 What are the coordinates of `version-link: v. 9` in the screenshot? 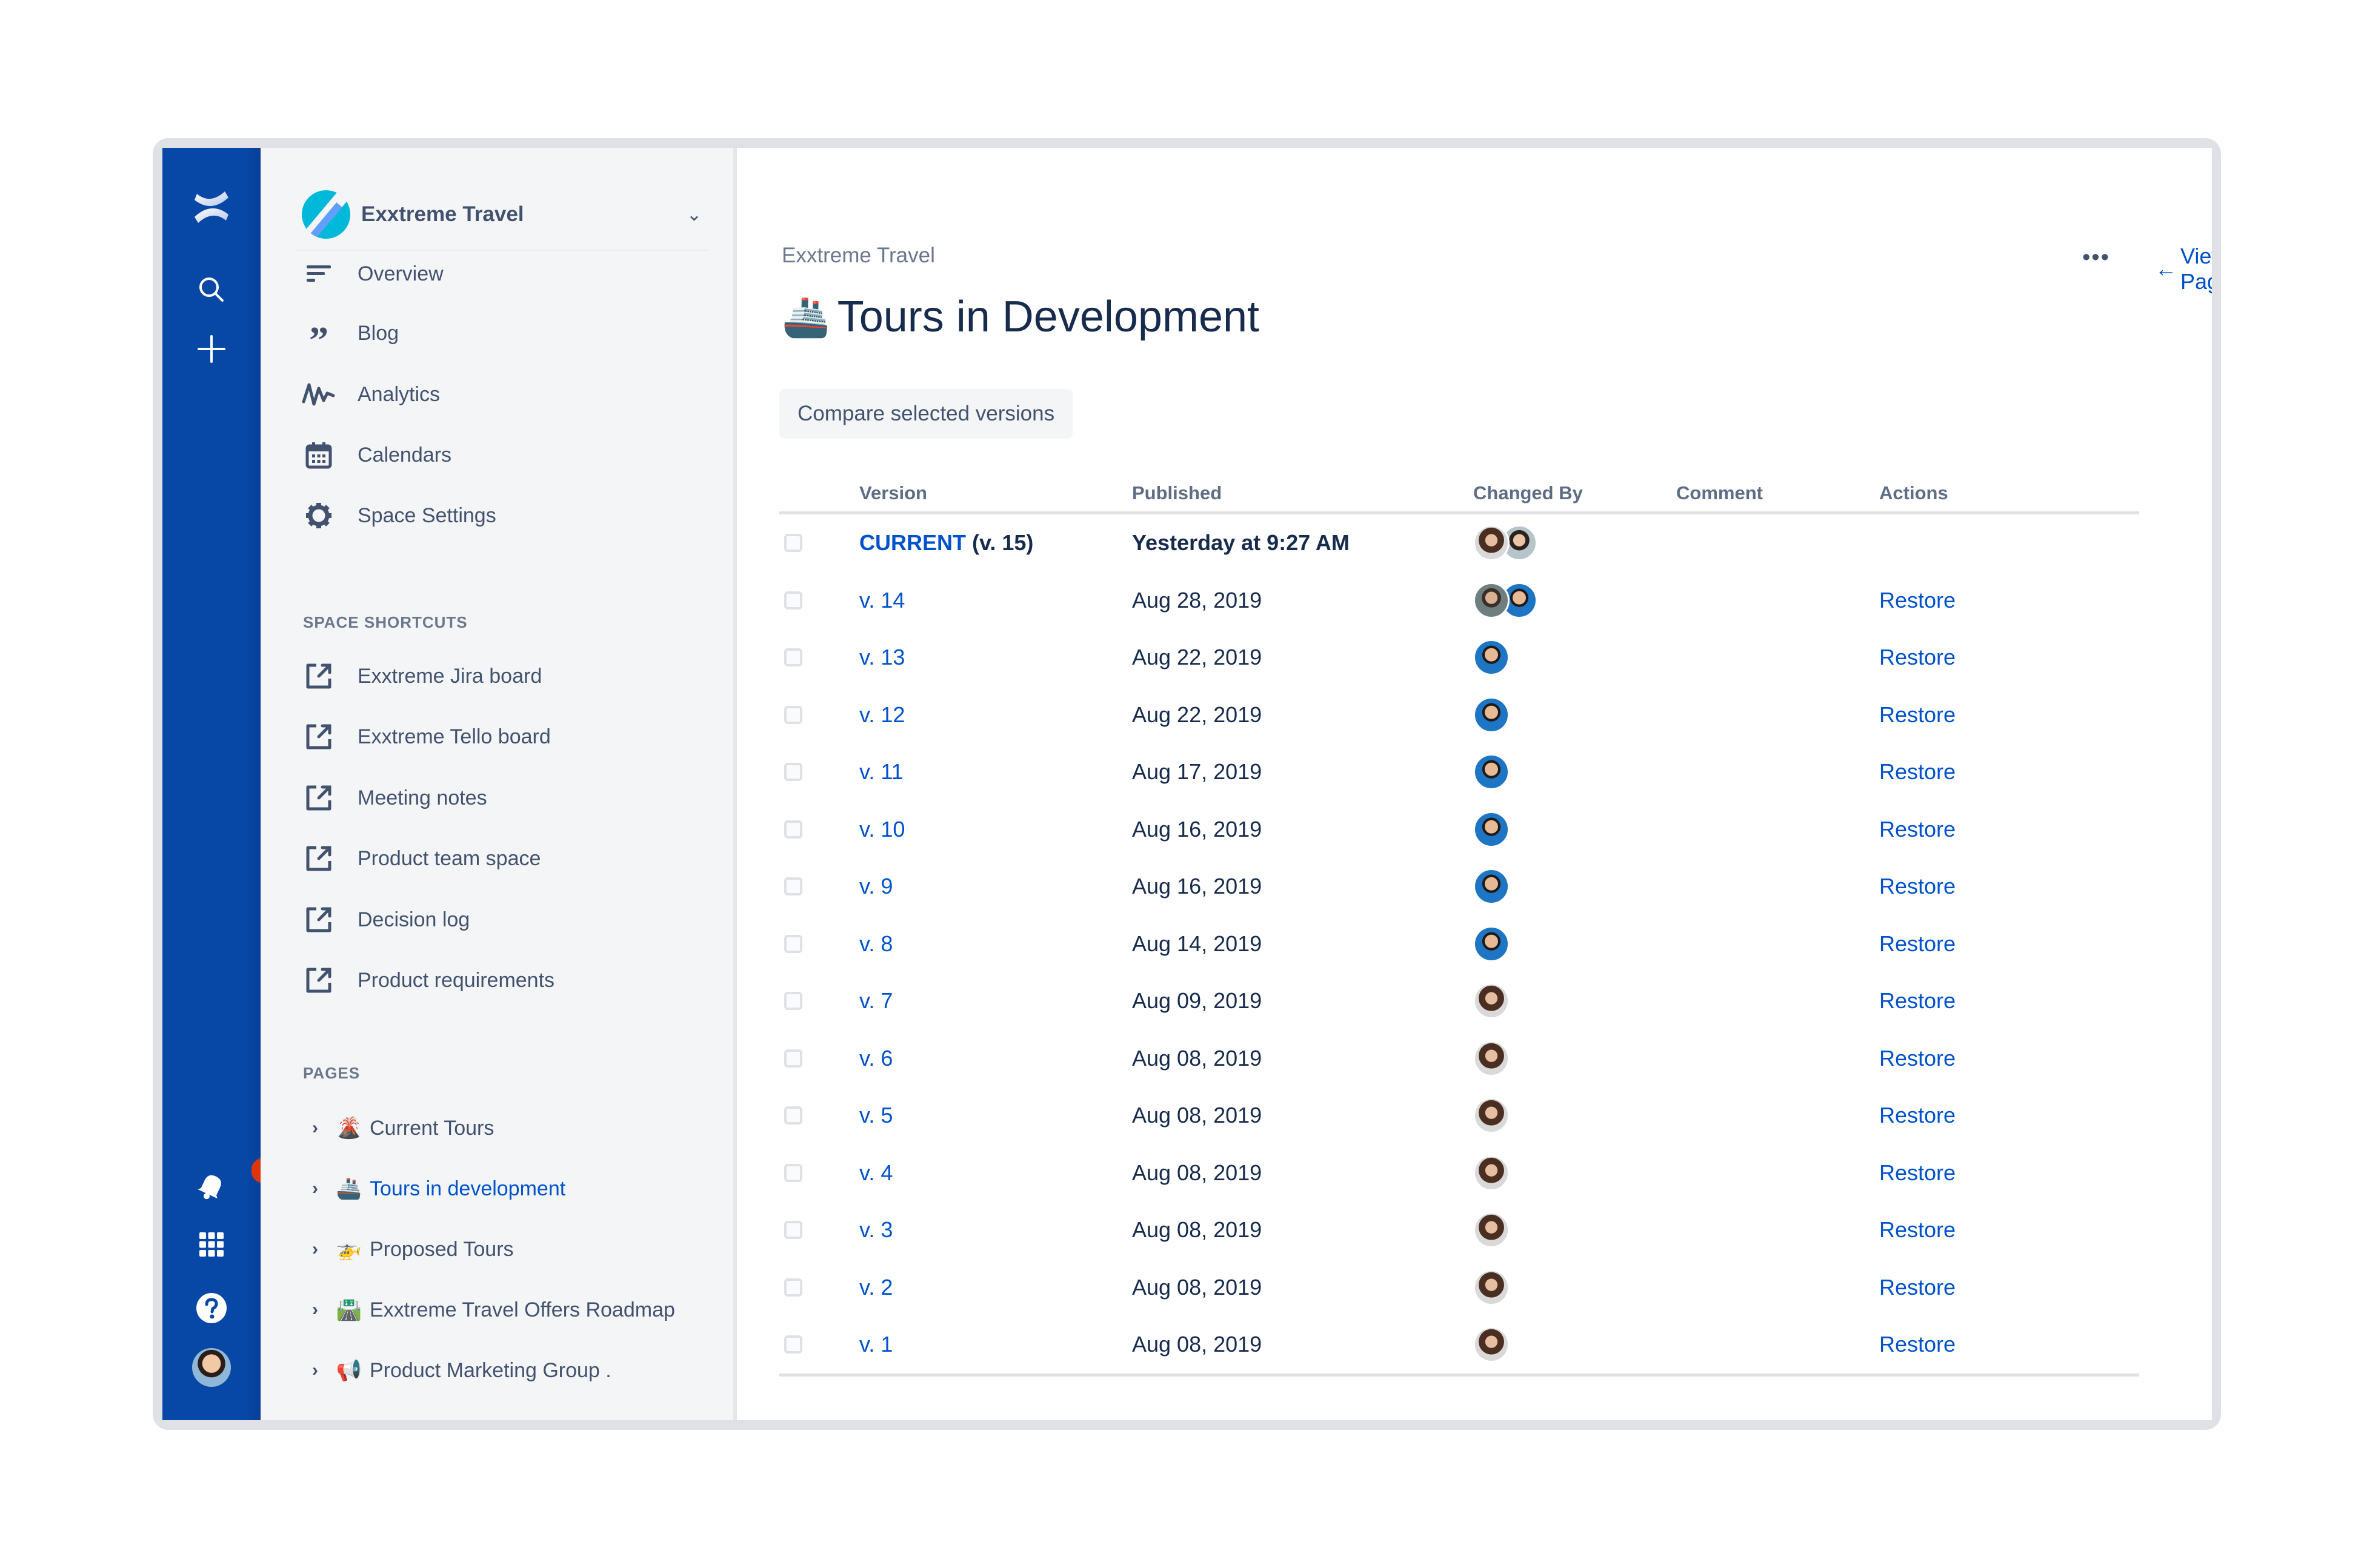 It's located at (876, 886).